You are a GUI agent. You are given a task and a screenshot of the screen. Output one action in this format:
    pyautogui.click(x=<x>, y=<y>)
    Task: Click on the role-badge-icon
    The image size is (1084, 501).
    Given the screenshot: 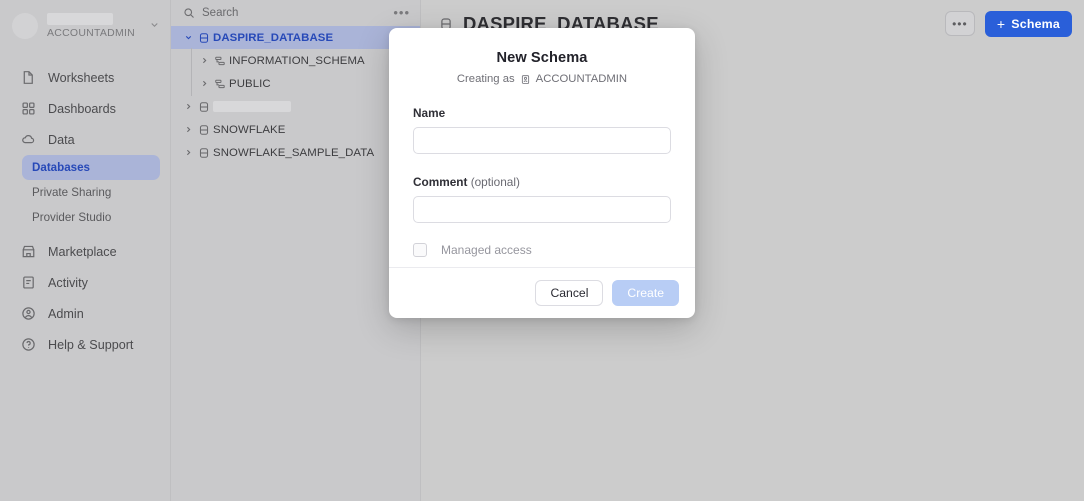 What is the action you would take?
    pyautogui.click(x=525, y=79)
    